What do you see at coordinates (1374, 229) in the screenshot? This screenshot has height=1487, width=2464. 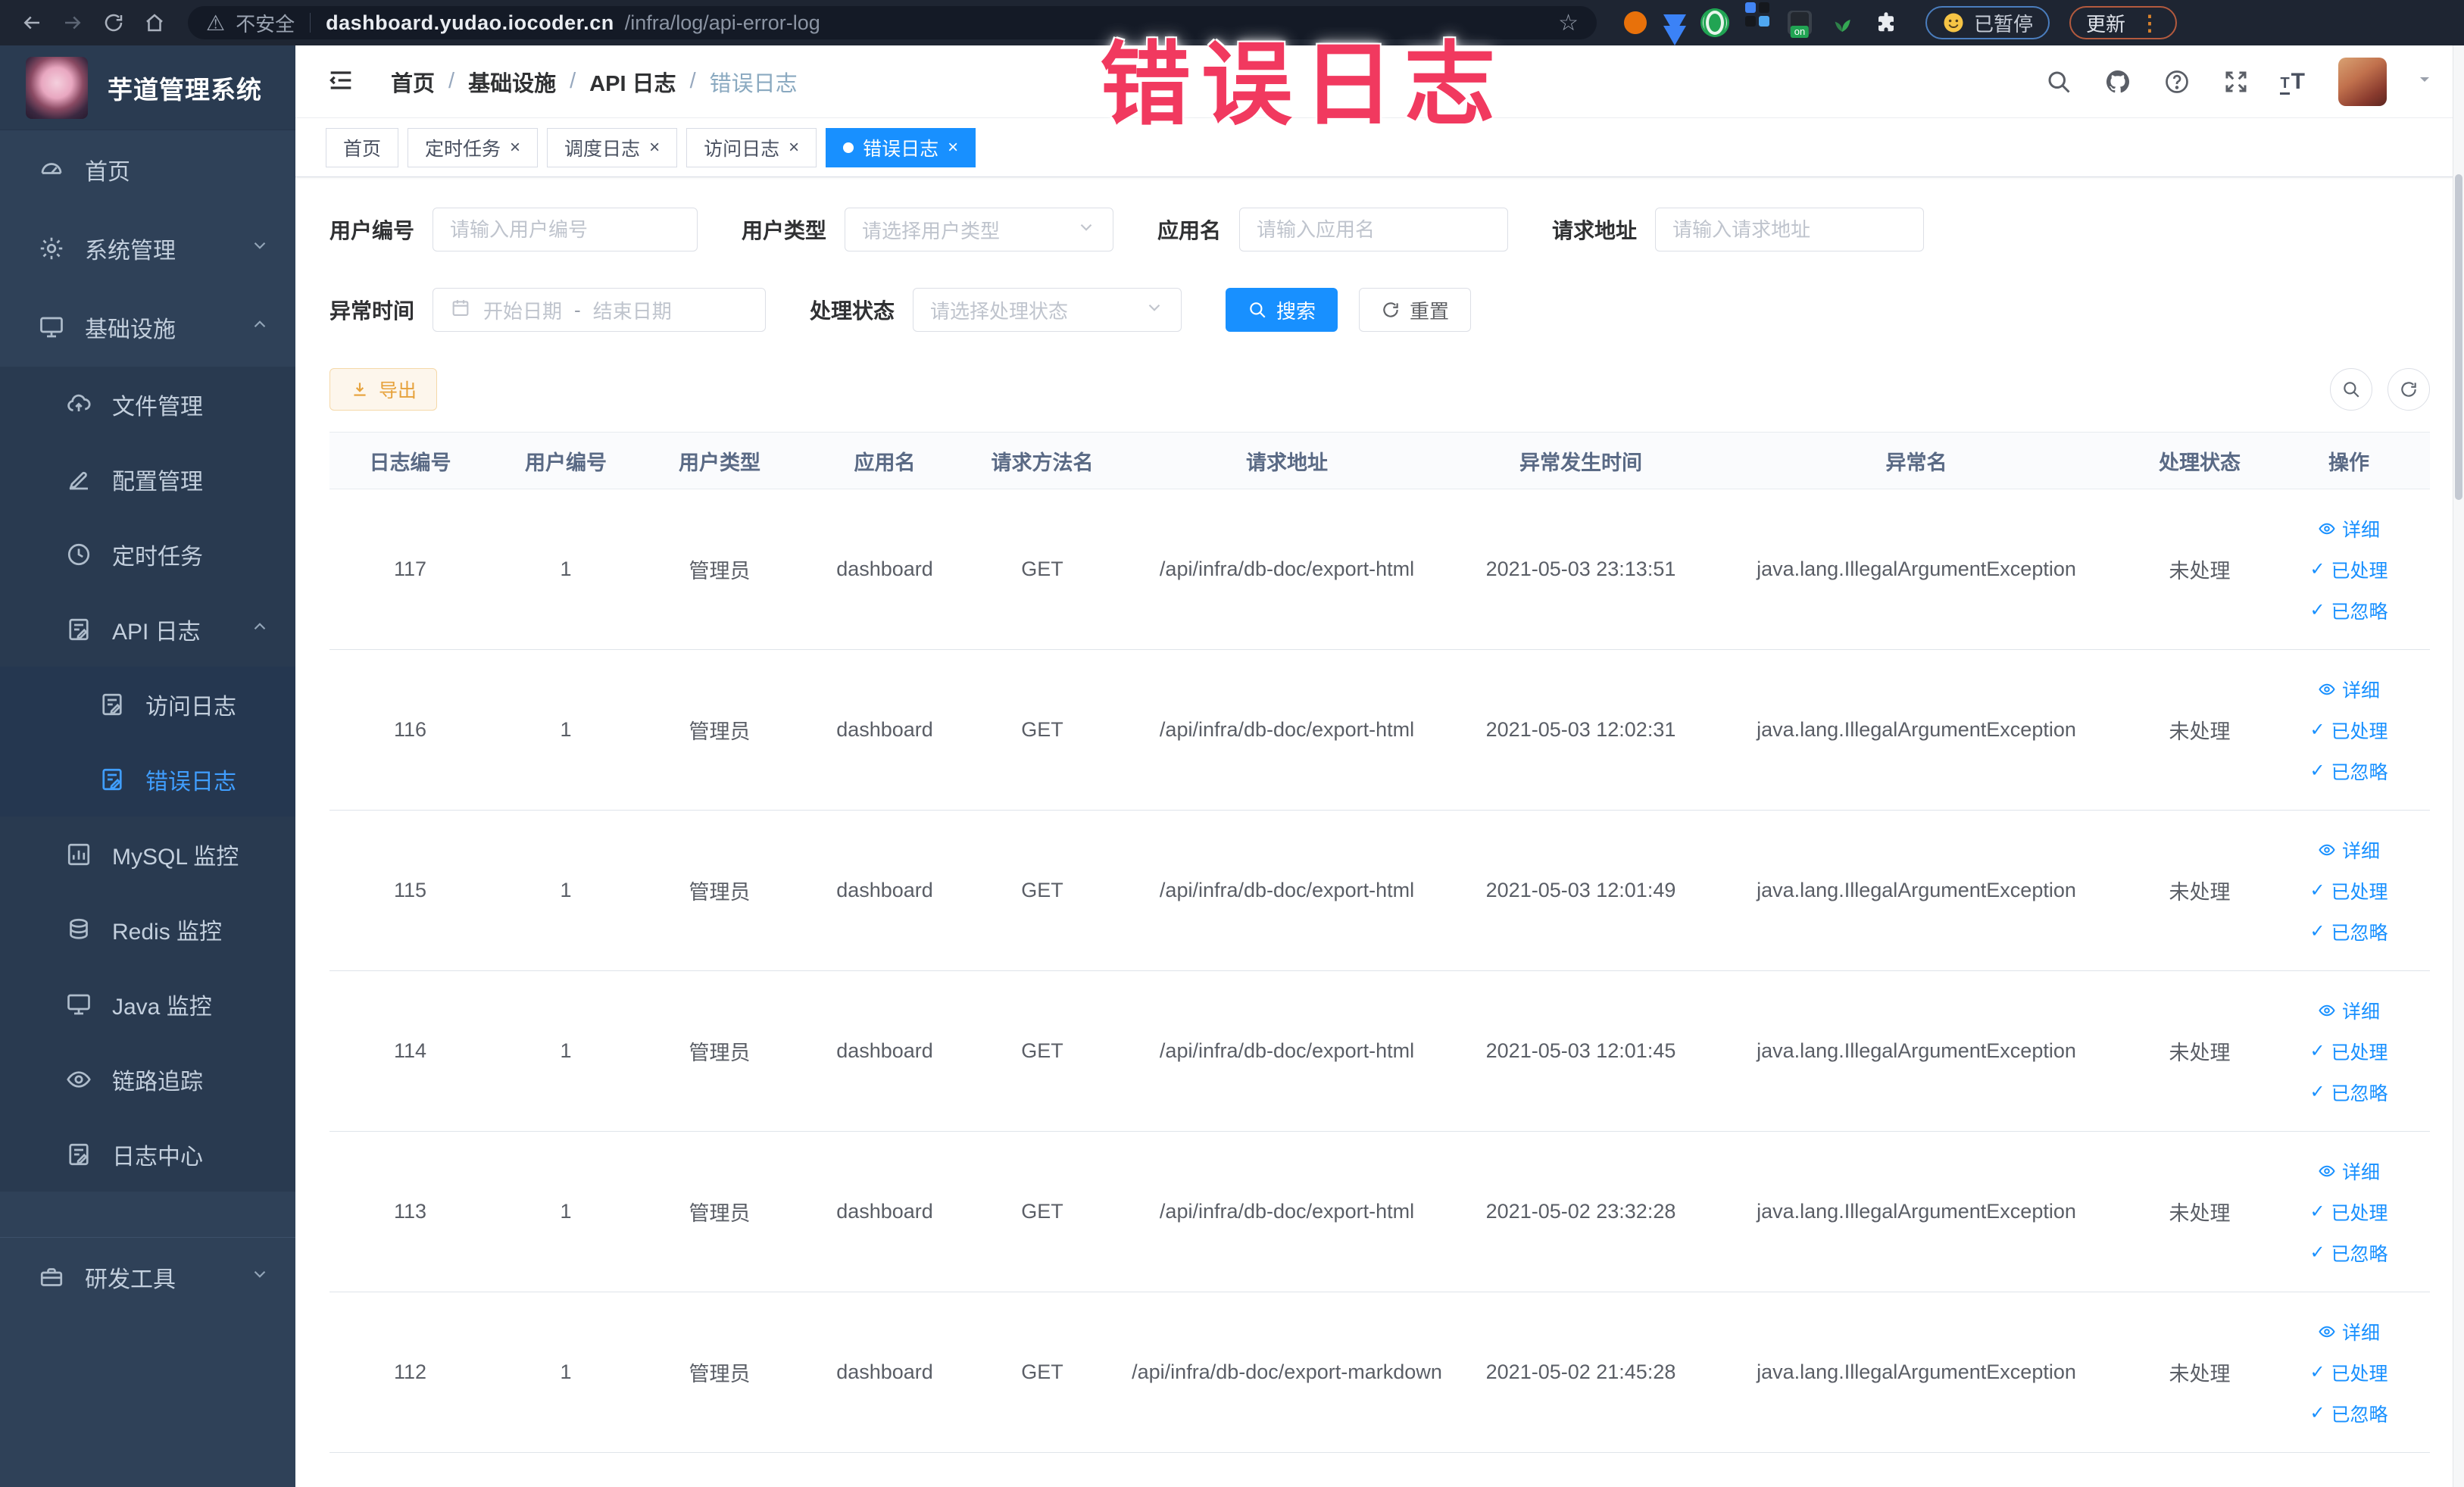 I see `app-name-input` at bounding box center [1374, 229].